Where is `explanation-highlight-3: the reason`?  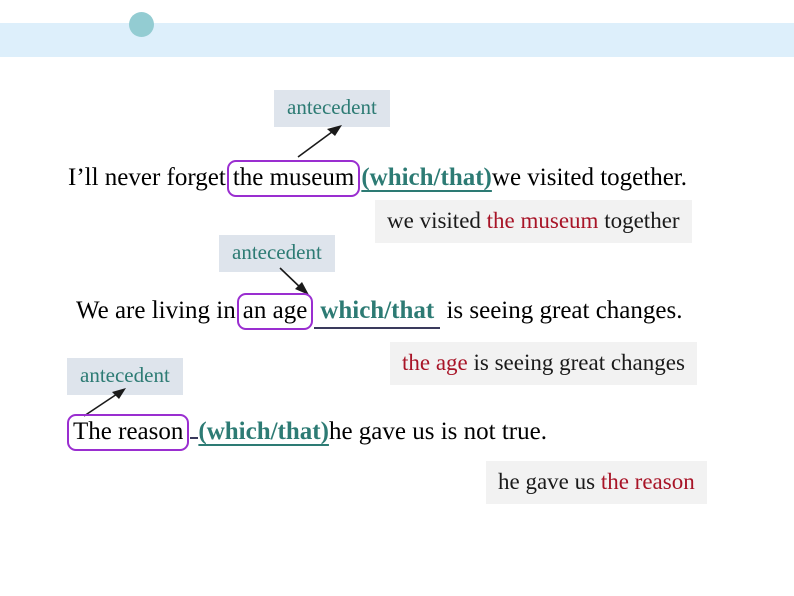 explanation-highlight-3: the reason is located at coordinates (647, 481).